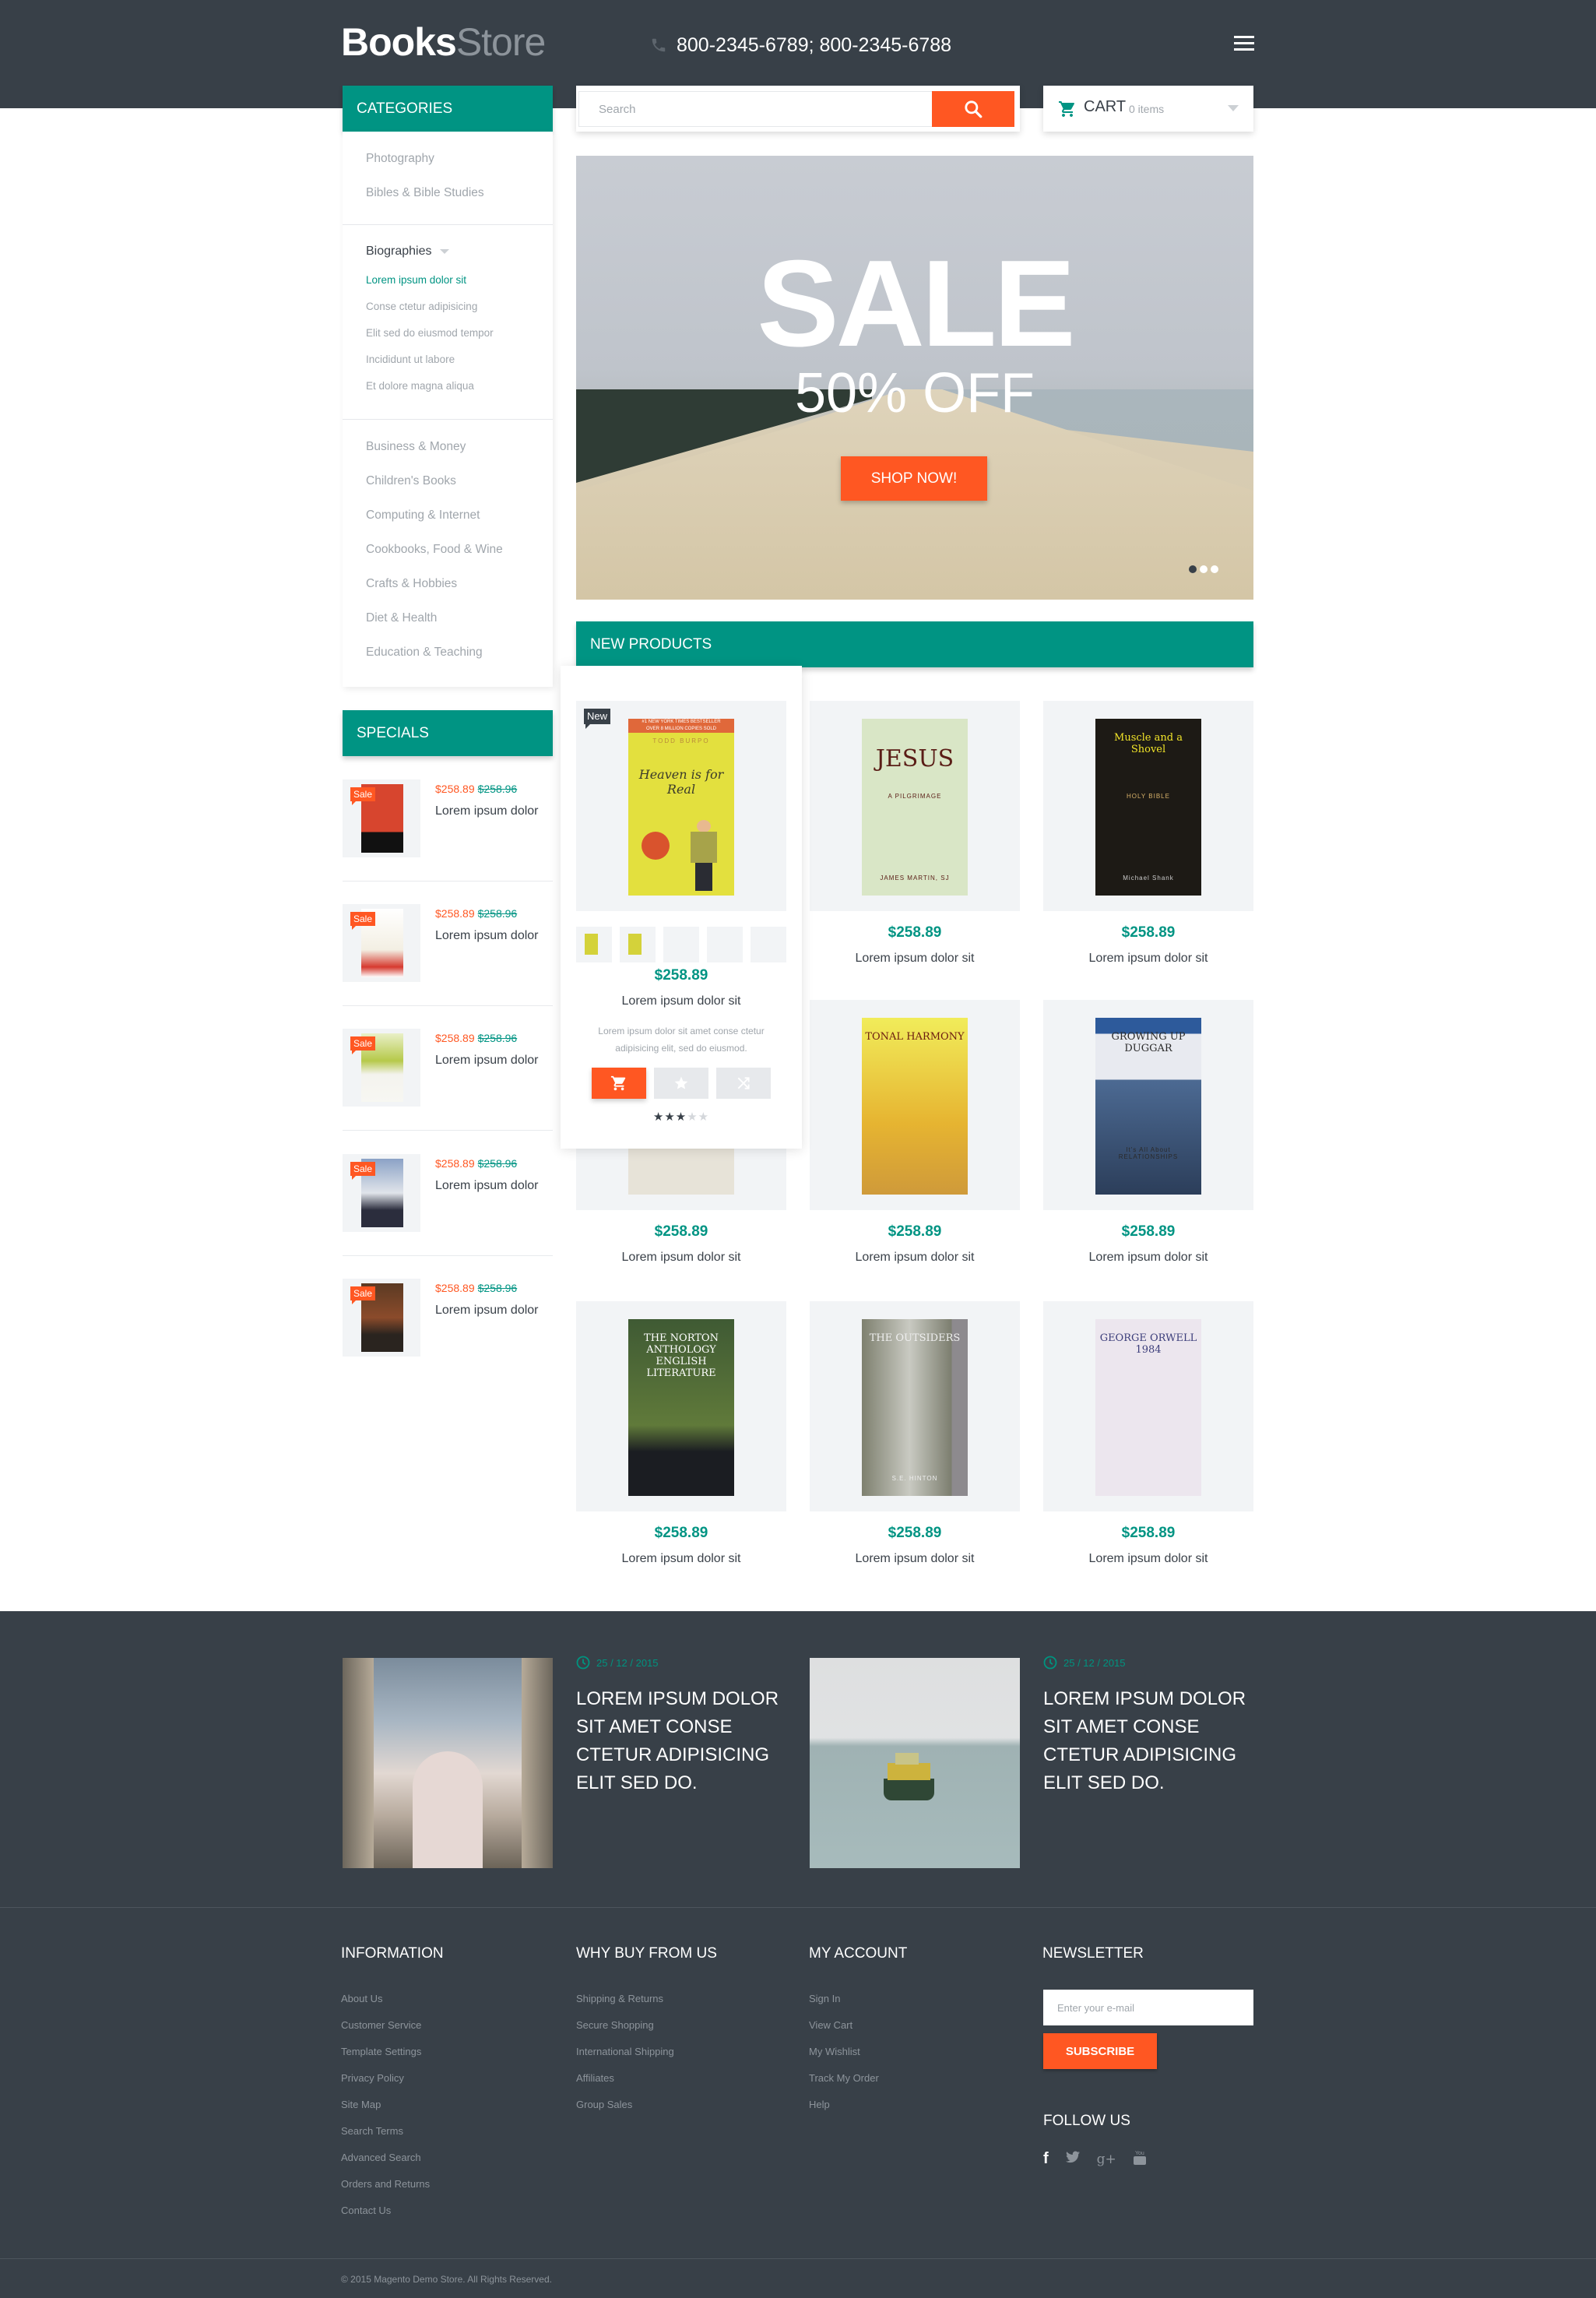 This screenshot has height=2298, width=1596. I want to click on footer-link: Secure Shopping, so click(646, 2026).